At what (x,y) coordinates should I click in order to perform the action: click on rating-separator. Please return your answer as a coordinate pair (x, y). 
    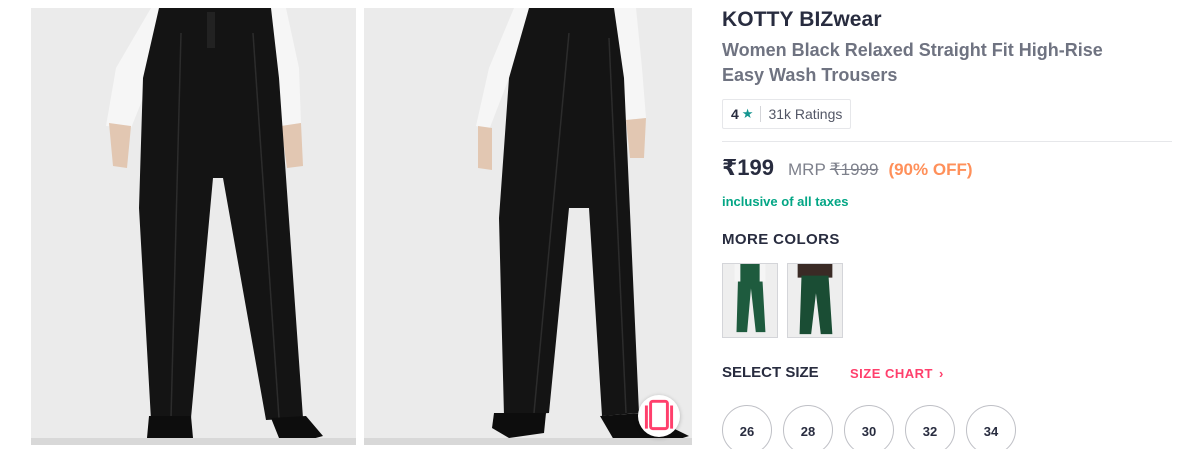
    Looking at the image, I should click on (761, 114).